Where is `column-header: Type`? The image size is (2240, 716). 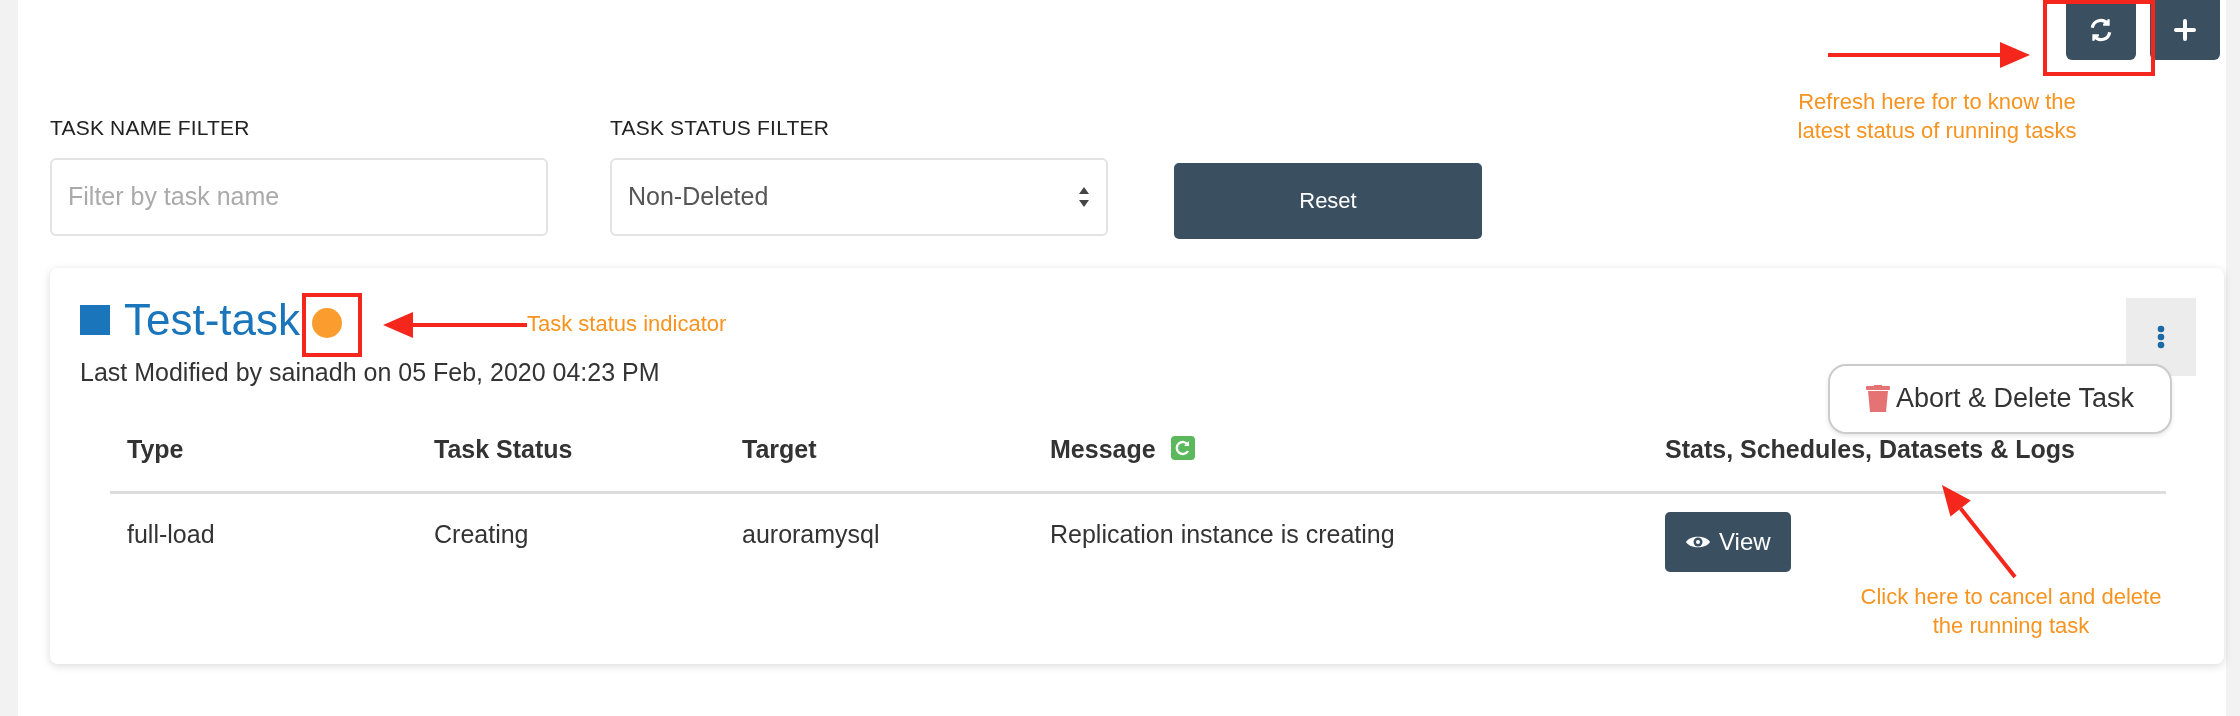
column-header: Type is located at coordinates (263, 461).